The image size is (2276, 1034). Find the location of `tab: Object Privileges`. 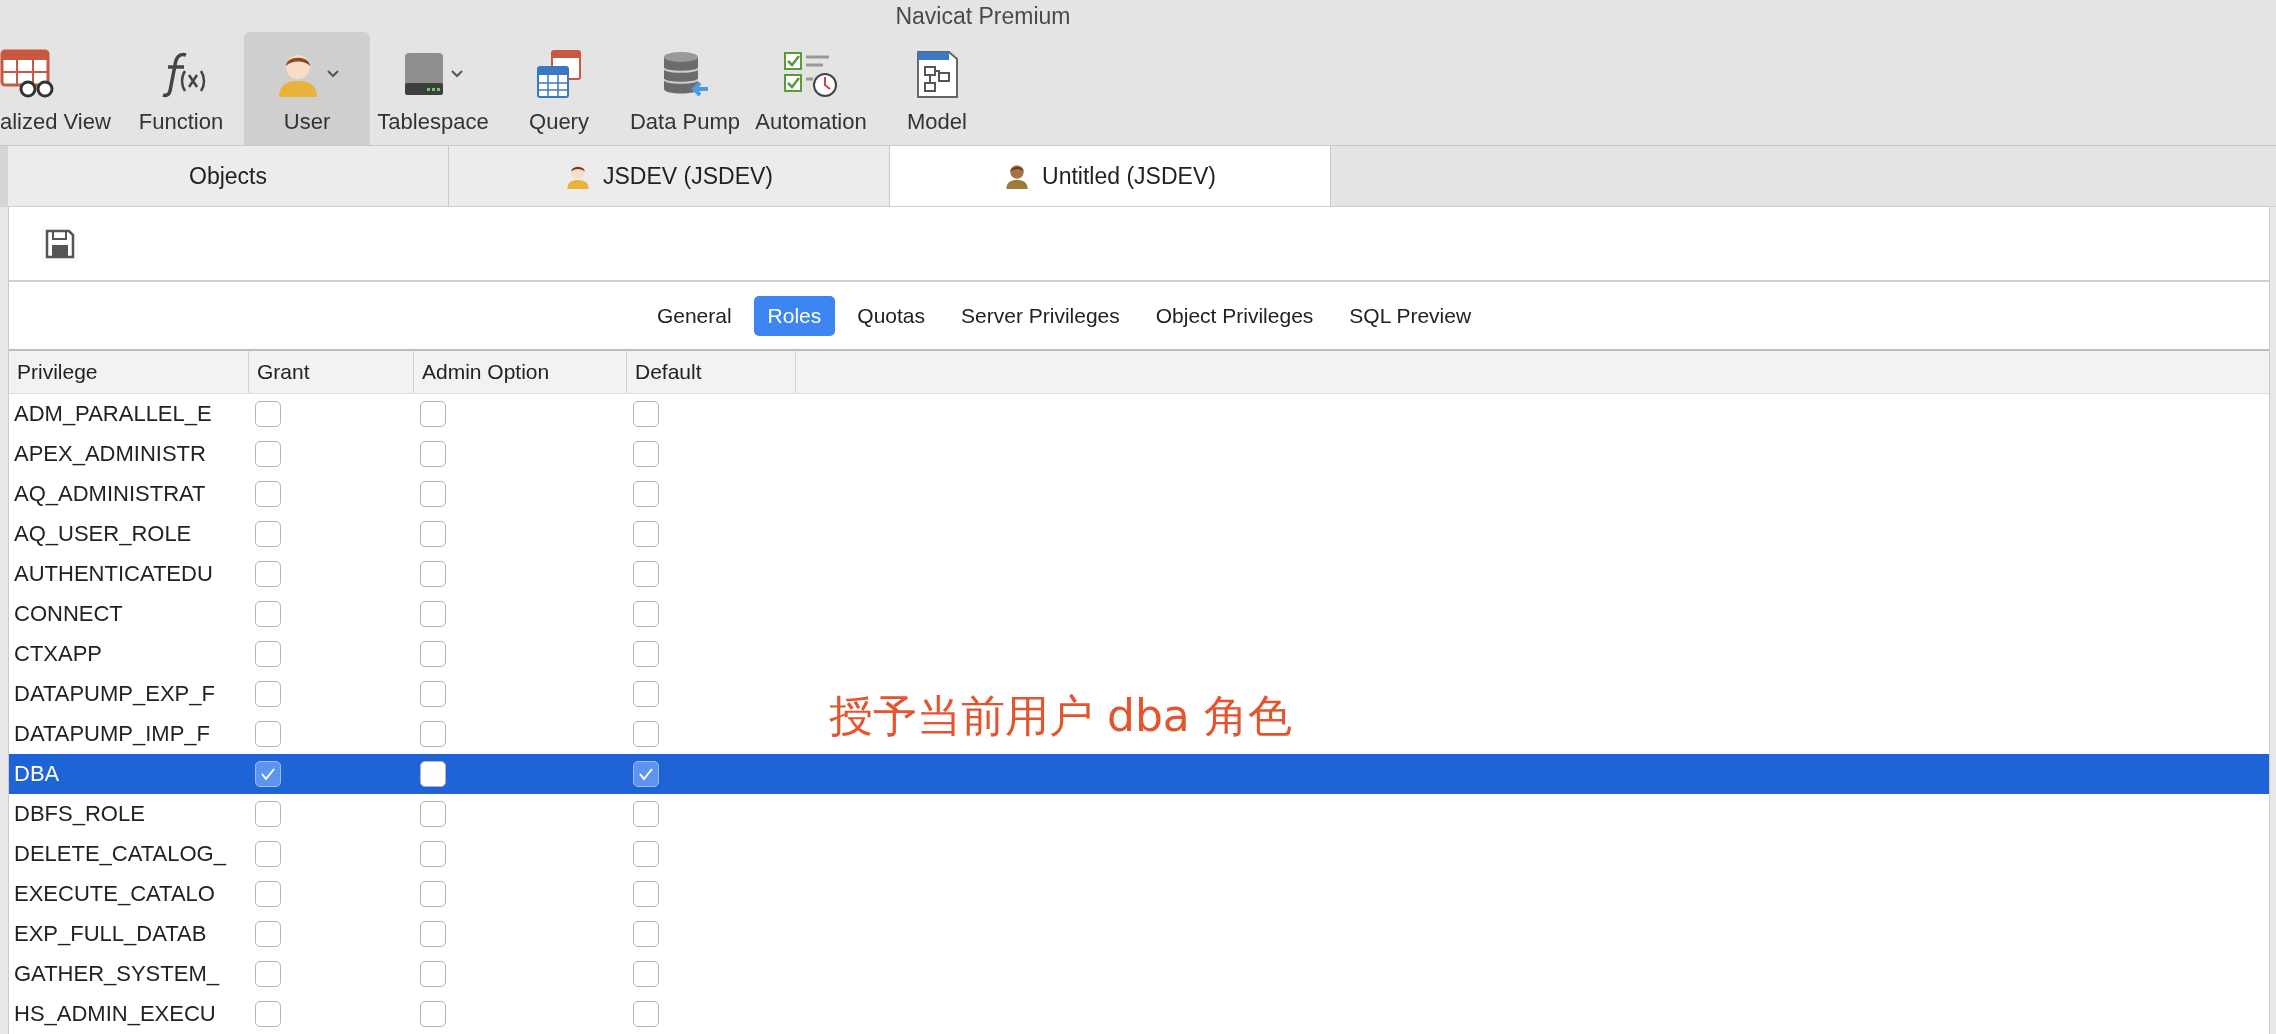

tab: Object Privileges is located at coordinates (1234, 315).